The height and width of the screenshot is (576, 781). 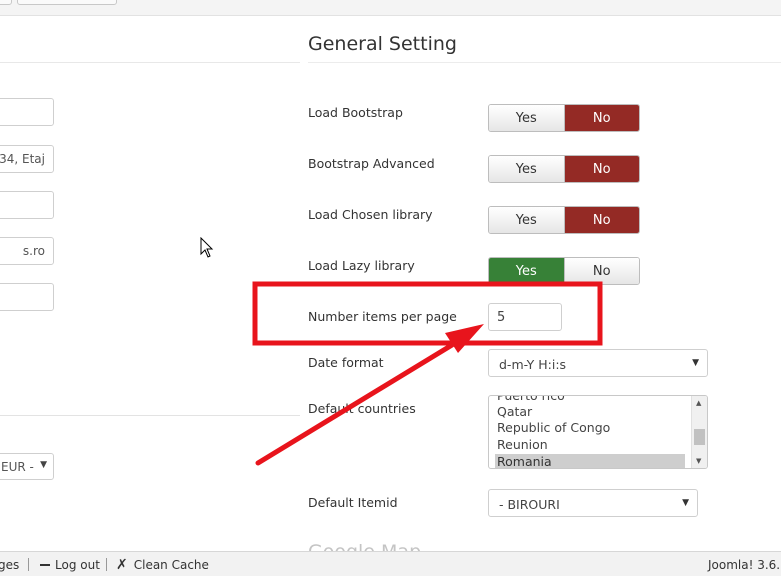 What do you see at coordinates (598, 363) in the screenshot?
I see `date-format-select: d-m-Y H:i:s ▼` at bounding box center [598, 363].